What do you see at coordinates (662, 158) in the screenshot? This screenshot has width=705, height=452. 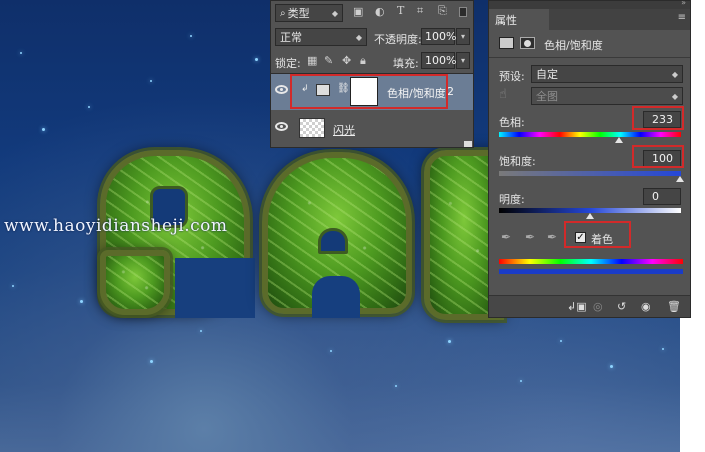 I see `saturation-field: 100` at bounding box center [662, 158].